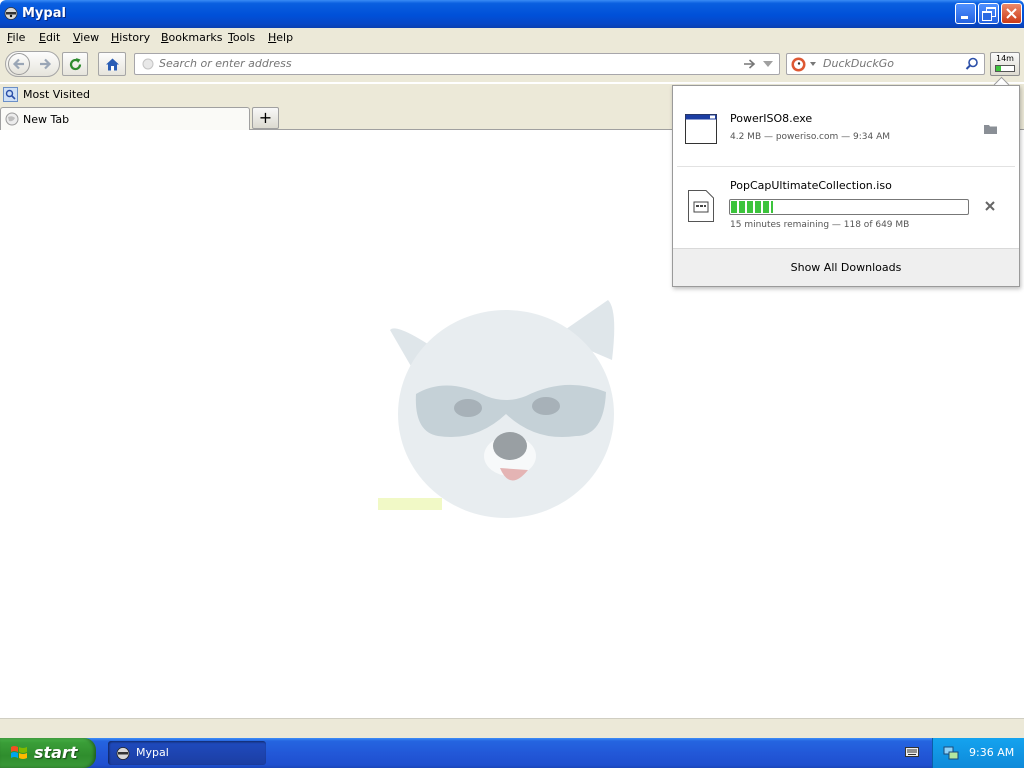 This screenshot has width=1024, height=768. I want to click on downloads-button: 14m, so click(1005, 64).